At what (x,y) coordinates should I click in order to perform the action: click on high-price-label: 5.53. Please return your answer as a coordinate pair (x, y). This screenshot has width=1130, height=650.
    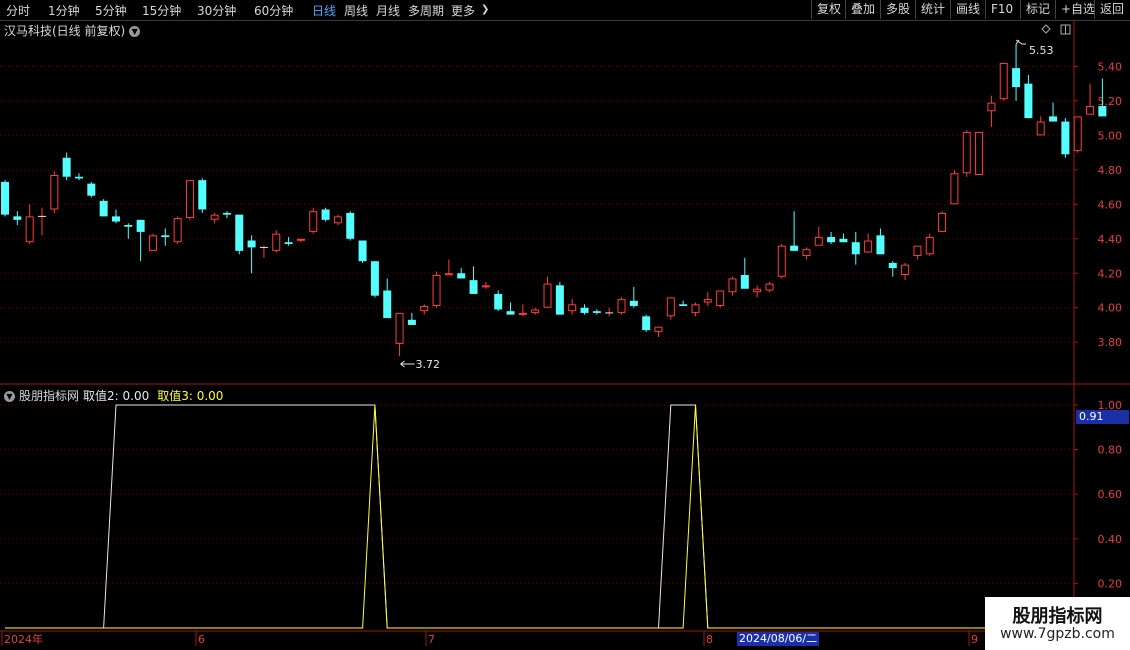
    Looking at the image, I should click on (1041, 50).